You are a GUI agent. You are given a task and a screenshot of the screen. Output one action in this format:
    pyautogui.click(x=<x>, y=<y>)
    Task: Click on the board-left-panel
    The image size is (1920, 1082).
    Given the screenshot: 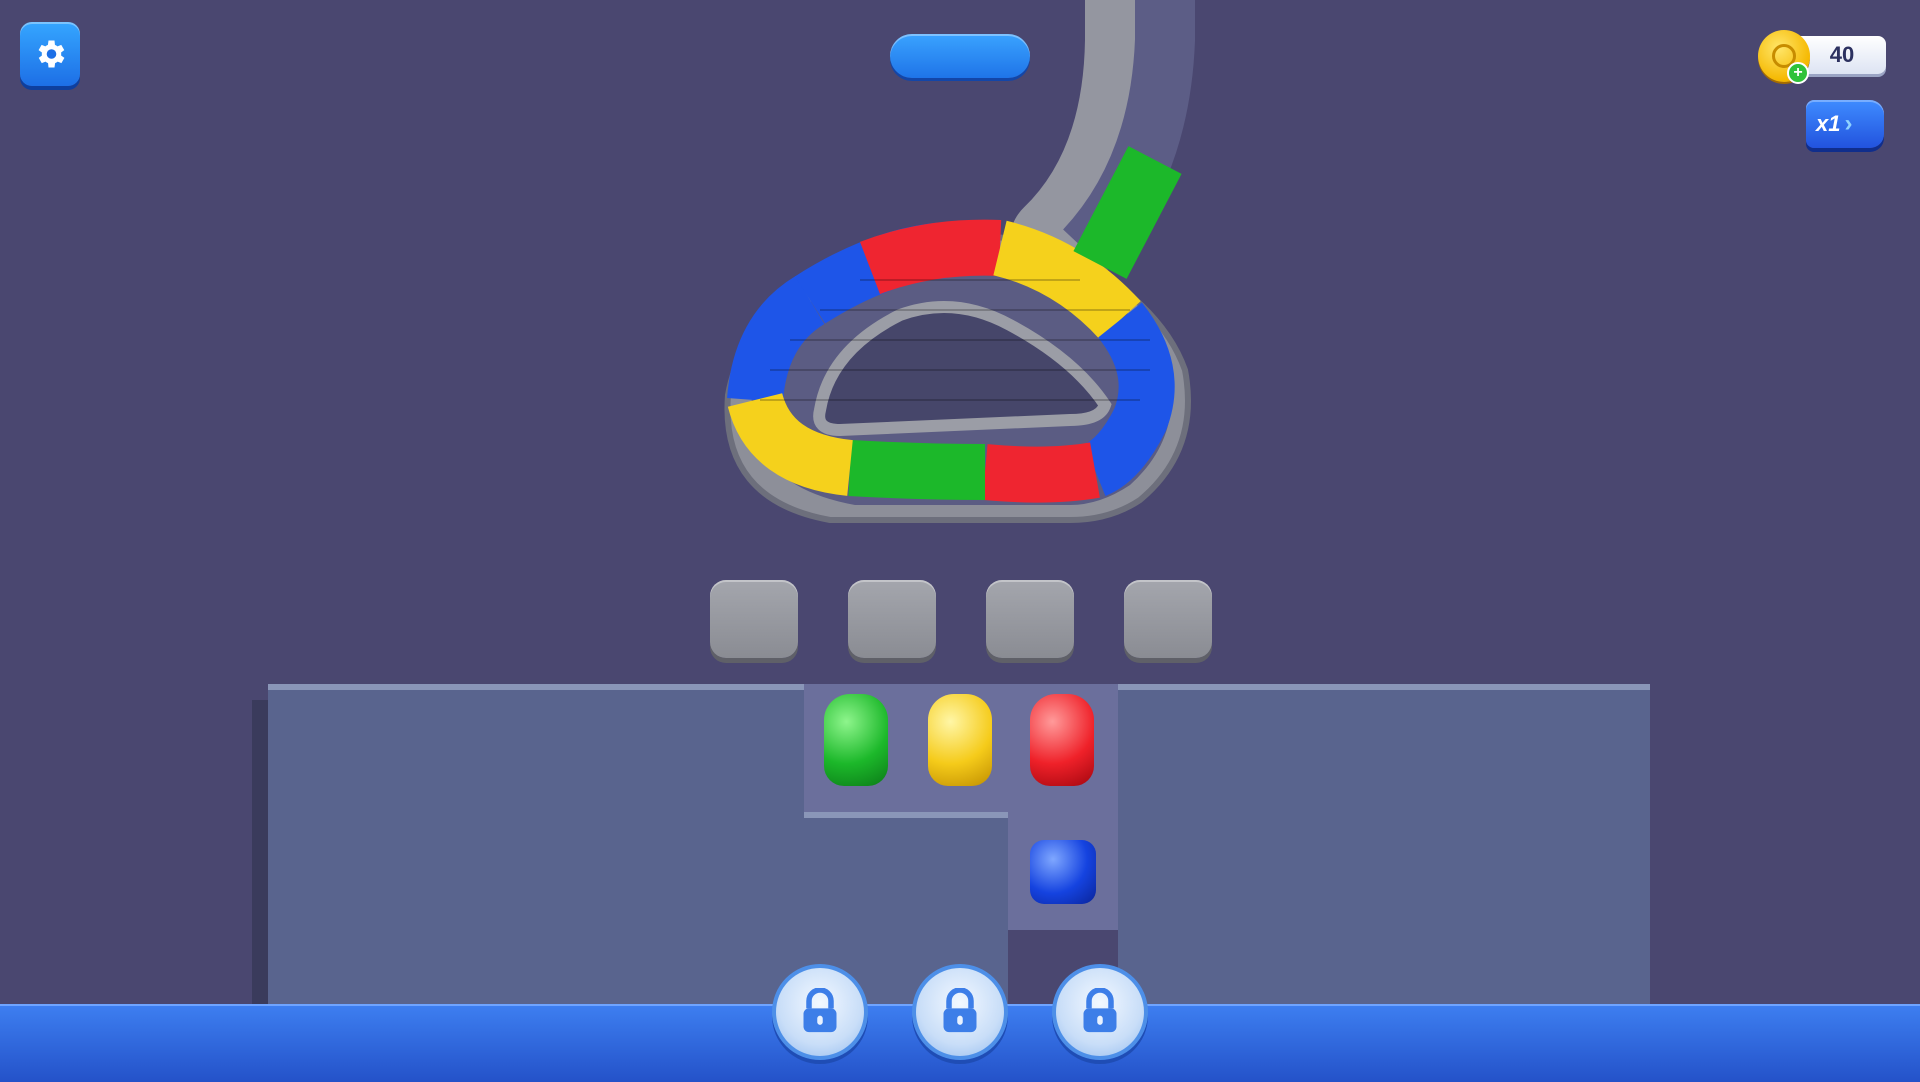 What is the action you would take?
    pyautogui.click(x=536, y=844)
    